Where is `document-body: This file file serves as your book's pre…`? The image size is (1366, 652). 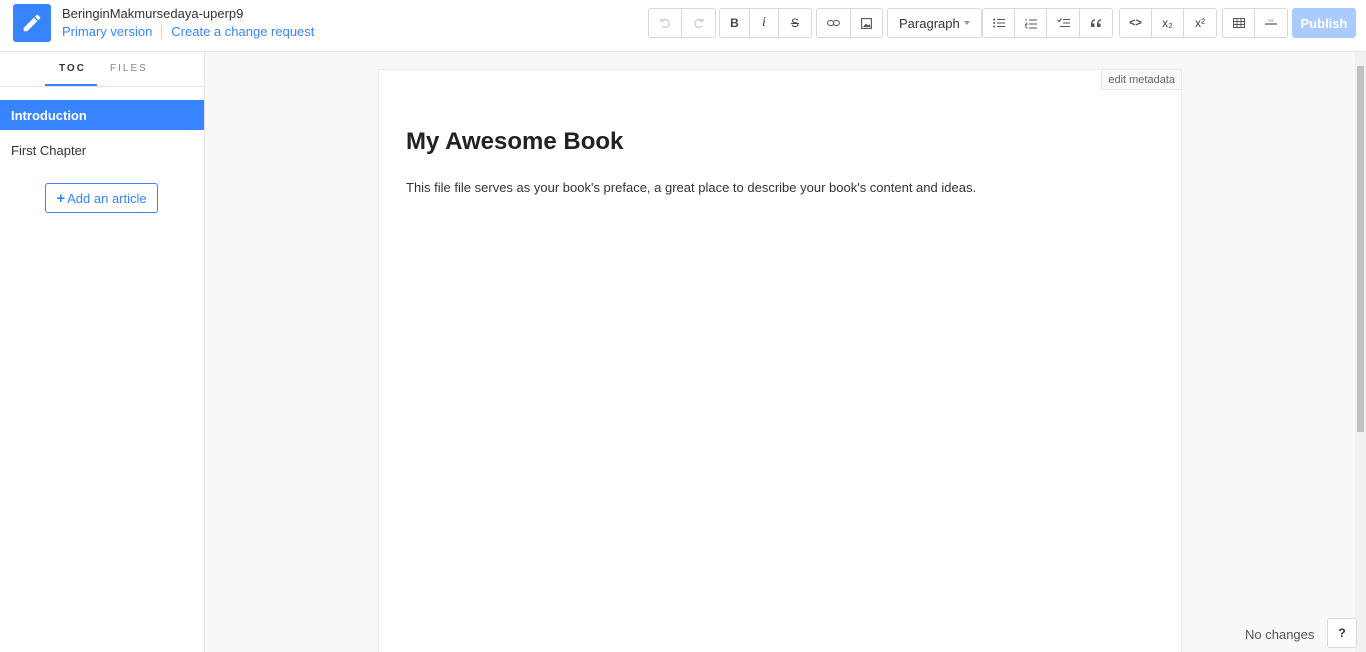
document-body: This file file serves as your book's pre… is located at coordinates (691, 187).